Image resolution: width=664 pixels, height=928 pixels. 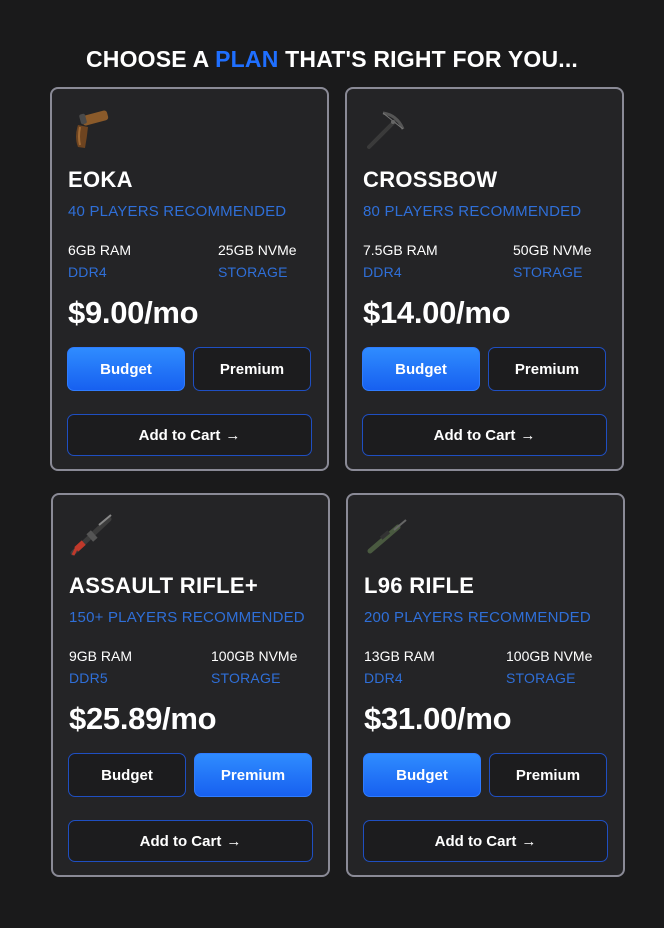 I want to click on plan-price: $31.00/mo, so click(x=438, y=718).